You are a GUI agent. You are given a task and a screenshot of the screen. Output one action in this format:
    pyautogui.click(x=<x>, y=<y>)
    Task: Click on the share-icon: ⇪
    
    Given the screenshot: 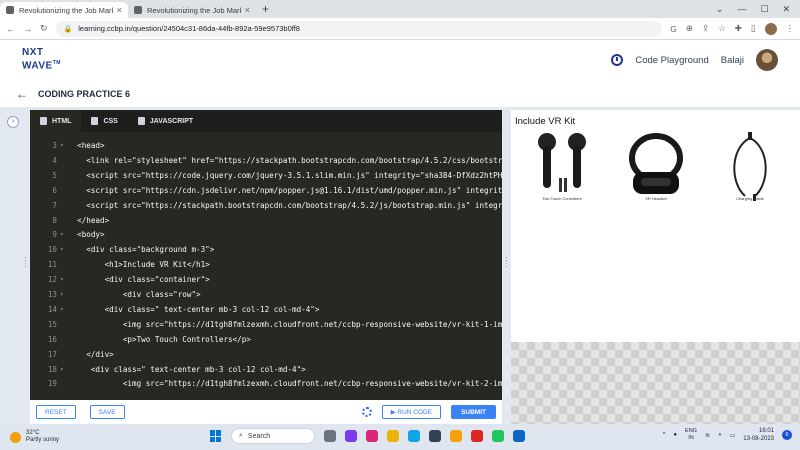 What is the action you would take?
    pyautogui.click(x=705, y=28)
    